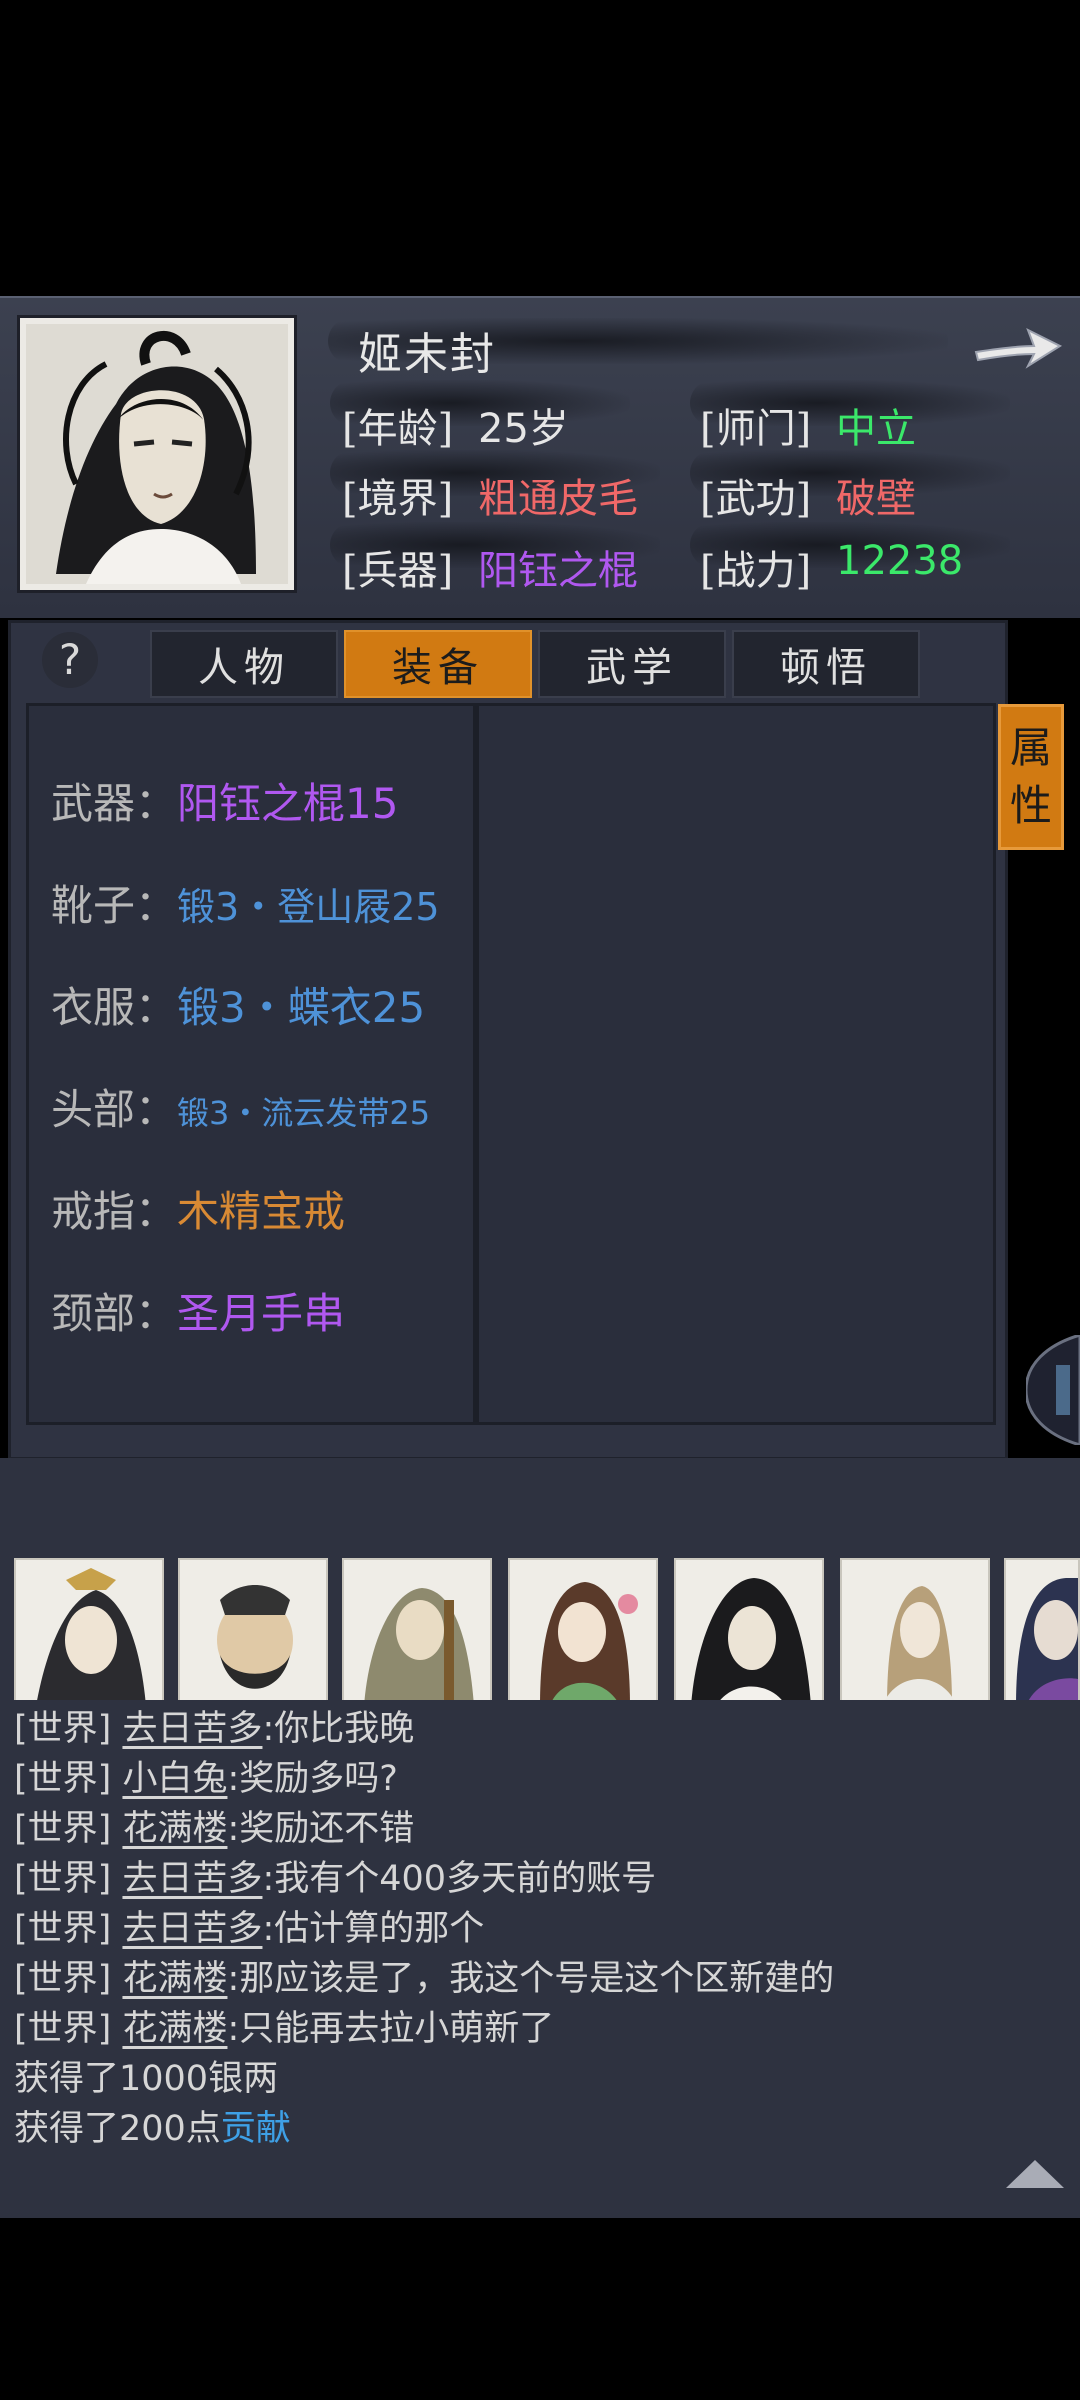  What do you see at coordinates (900, 561) in the screenshot?
I see `power-value: 12238` at bounding box center [900, 561].